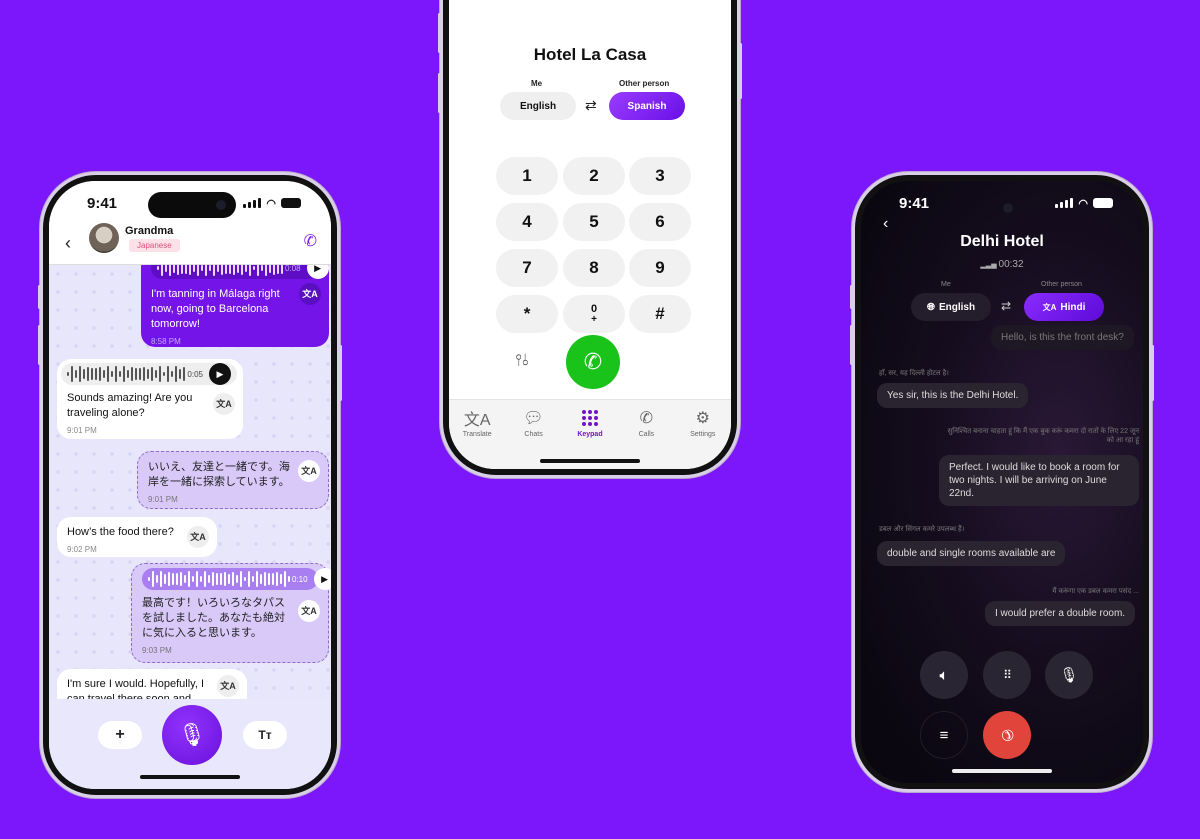  I want to click on voice-waveform: 0:10 ▶, so click(236, 579).